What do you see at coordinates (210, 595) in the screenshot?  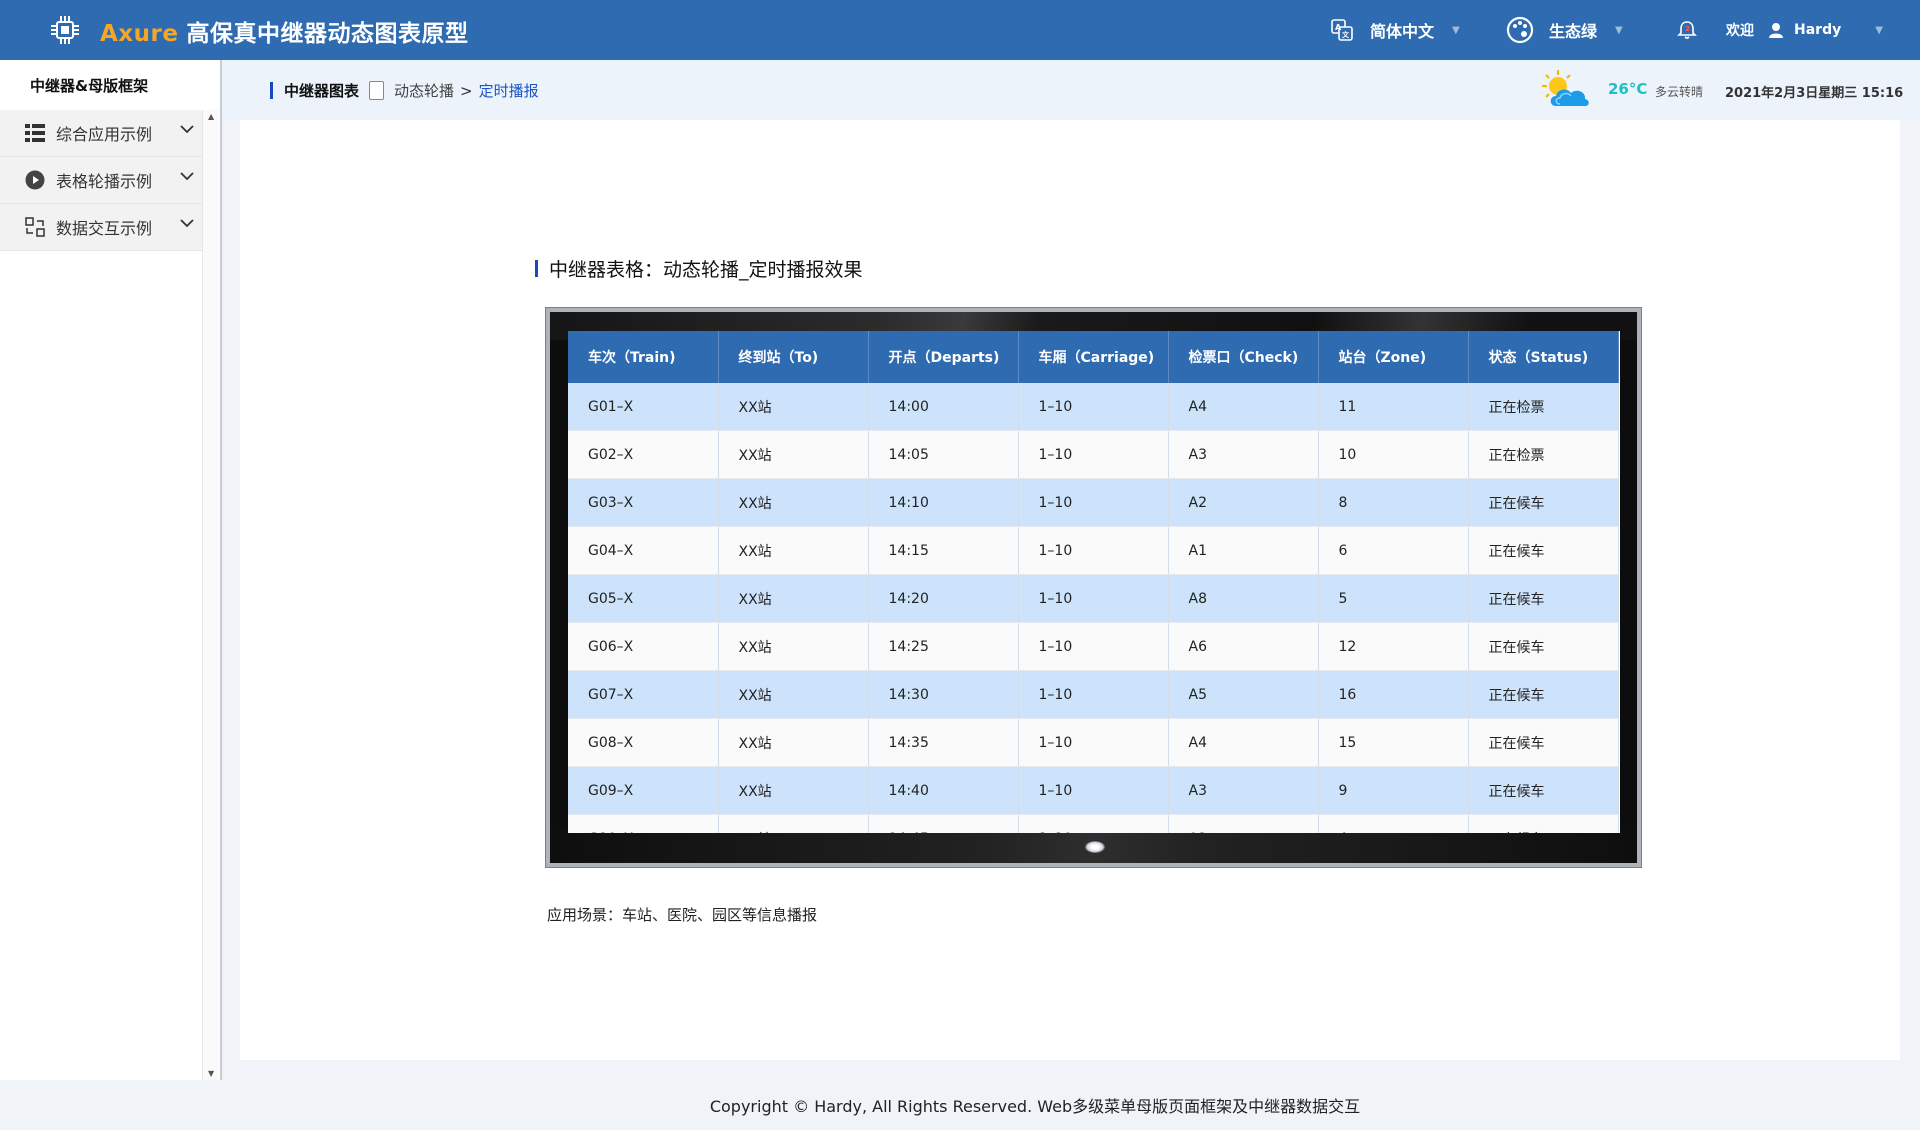 I see `sidebar-scrollbar: ▲ ▼` at bounding box center [210, 595].